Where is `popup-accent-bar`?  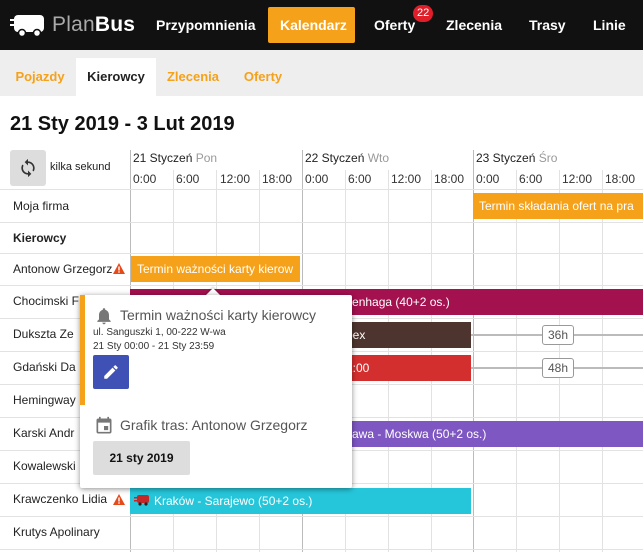
popup-accent-bar is located at coordinates (82, 350).